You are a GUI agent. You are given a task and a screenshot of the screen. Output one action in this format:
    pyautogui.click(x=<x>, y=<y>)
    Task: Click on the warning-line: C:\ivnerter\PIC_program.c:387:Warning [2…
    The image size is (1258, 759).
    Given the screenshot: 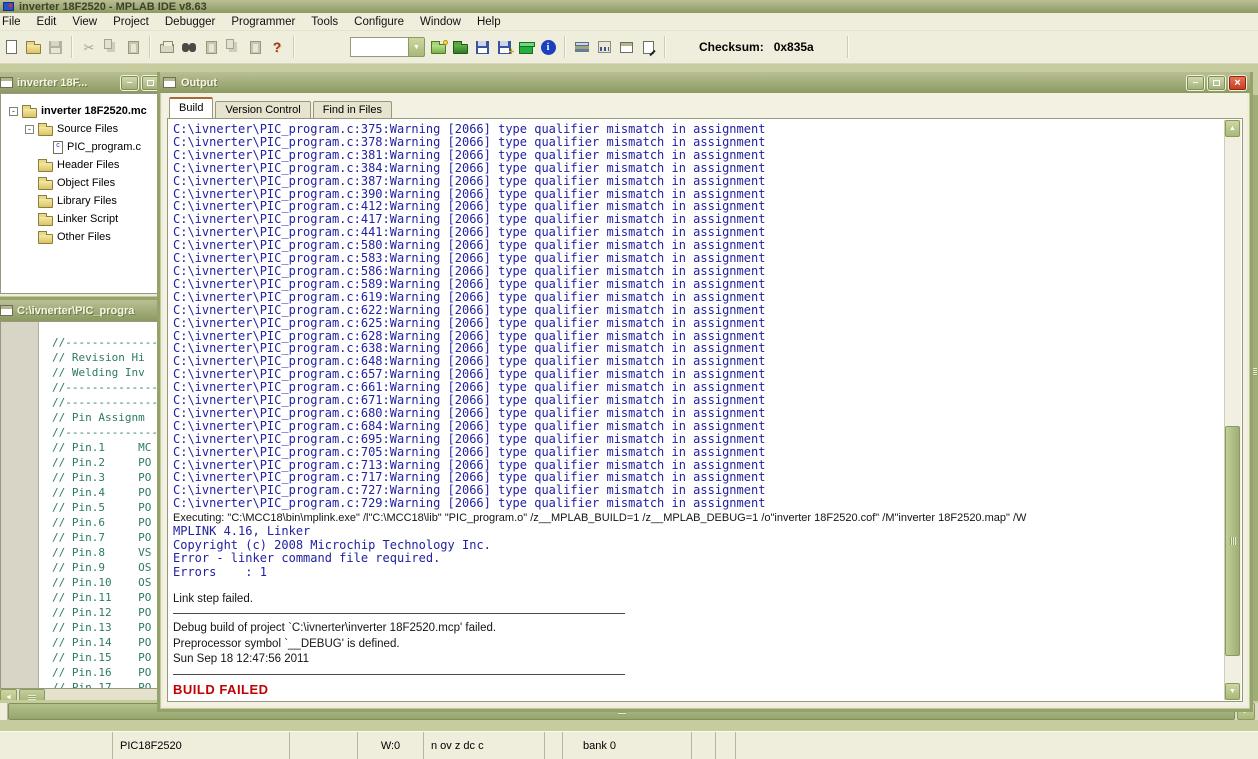 What is the action you would take?
    pyautogui.click(x=697, y=181)
    